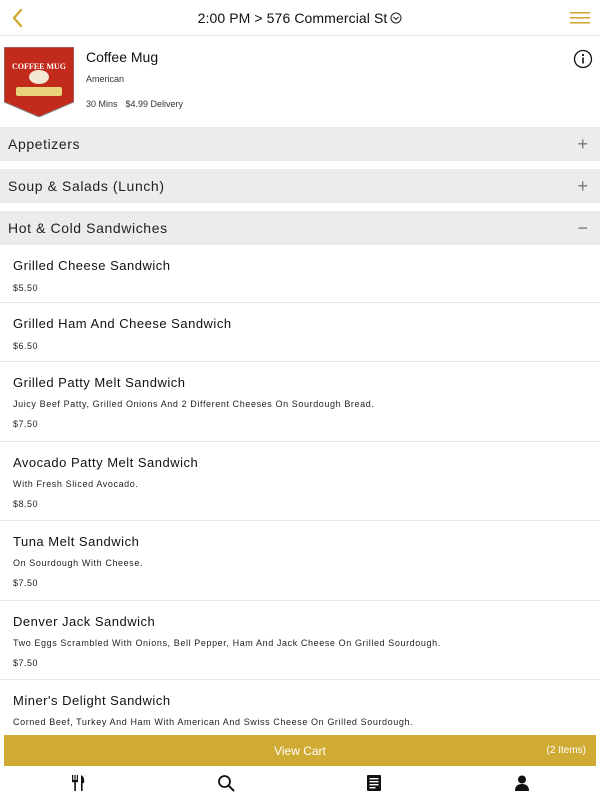  What do you see at coordinates (106, 462) in the screenshot?
I see `item-name: Avocado Patty Melt Sandwich` at bounding box center [106, 462].